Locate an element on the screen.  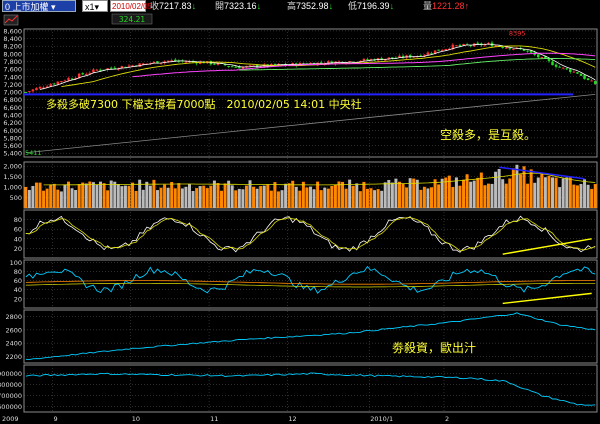
y-tick-label: 1,500 is located at coordinates (12, 177).